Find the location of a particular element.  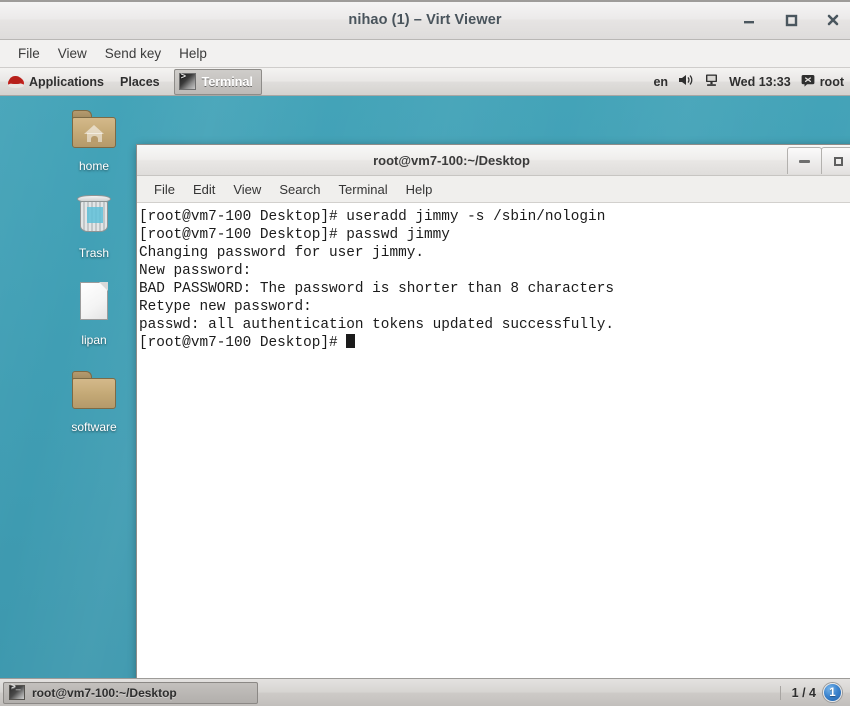

panel-window-terminal-label: Terminal is located at coordinates (227, 81).